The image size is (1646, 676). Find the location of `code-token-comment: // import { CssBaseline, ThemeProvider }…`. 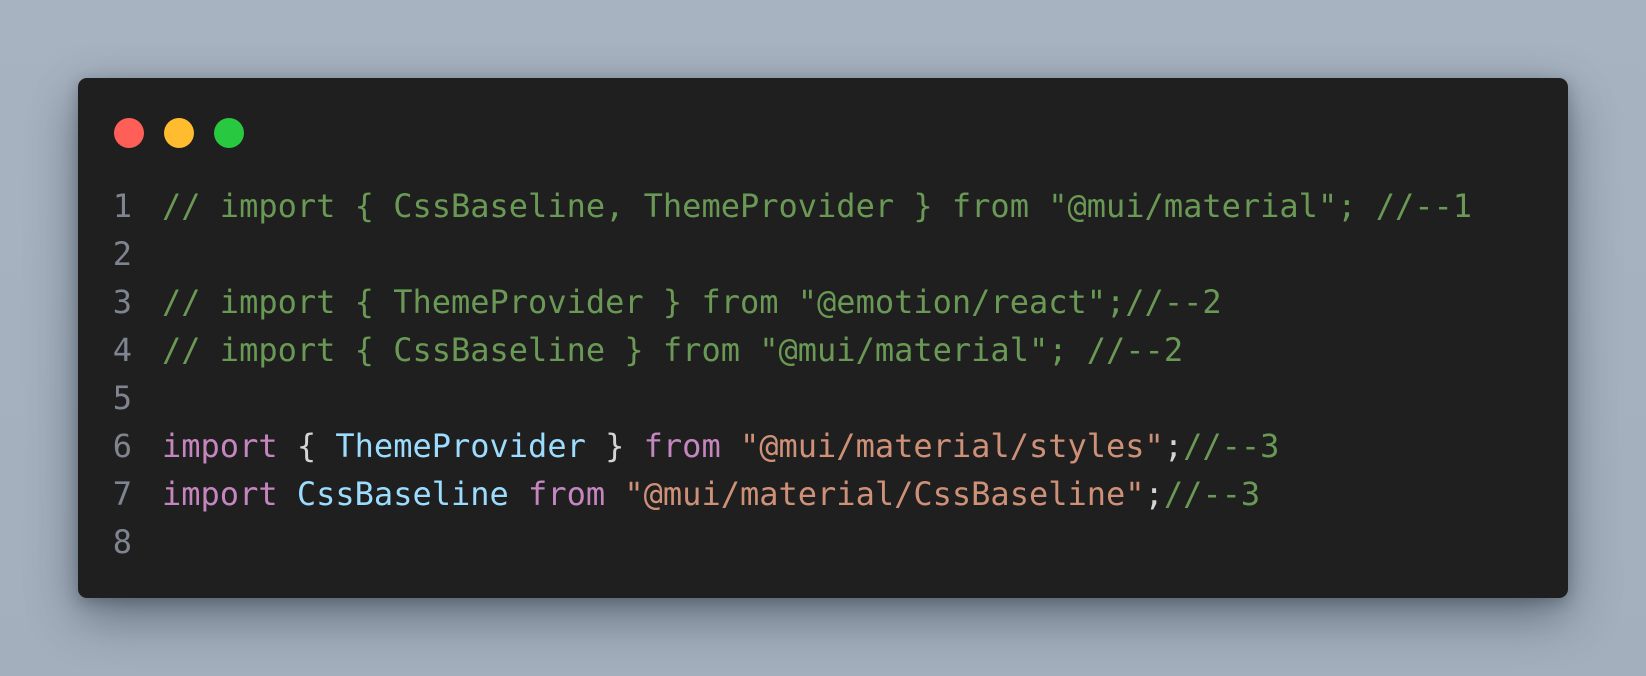

code-token-comment: // import { CssBaseline, ThemeProvider }… is located at coordinates (817, 206).